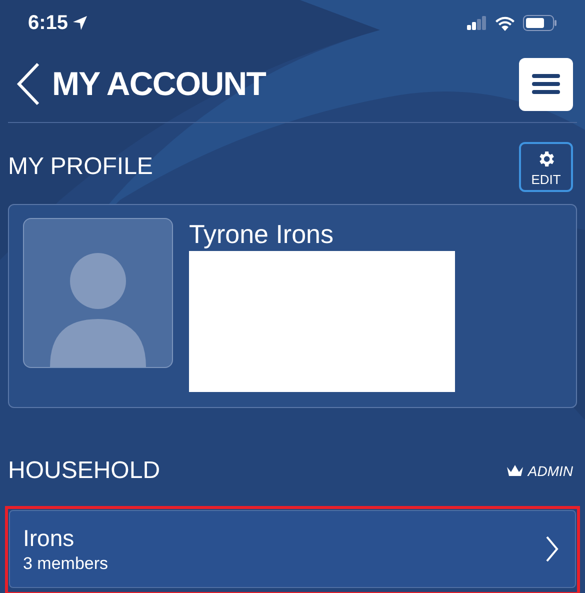  Describe the element at coordinates (477, 23) in the screenshot. I see `signal-icon` at that location.